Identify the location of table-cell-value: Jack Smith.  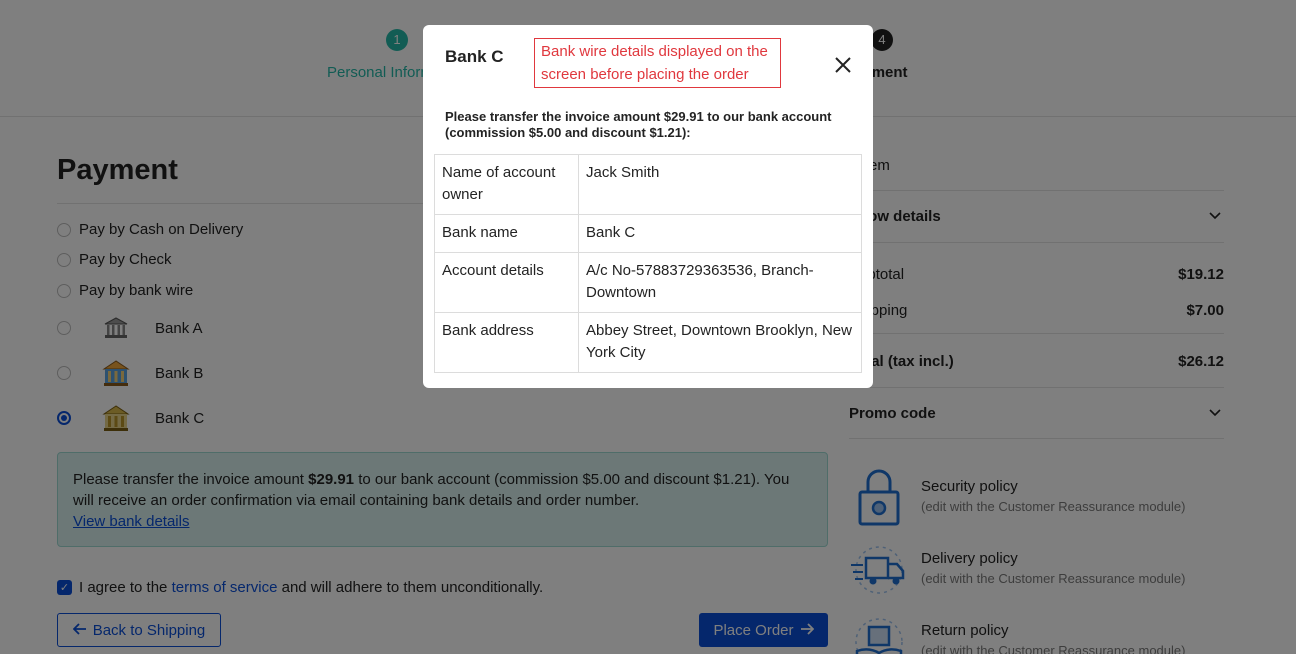
(720, 184).